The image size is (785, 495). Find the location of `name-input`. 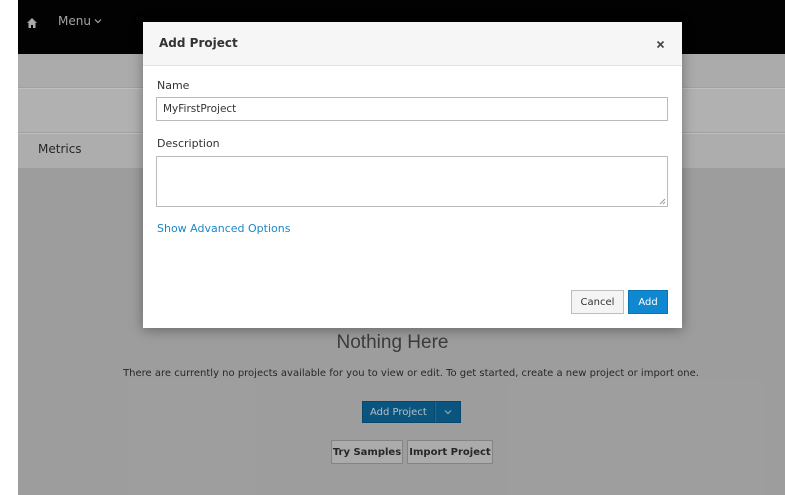

name-input is located at coordinates (412, 109).